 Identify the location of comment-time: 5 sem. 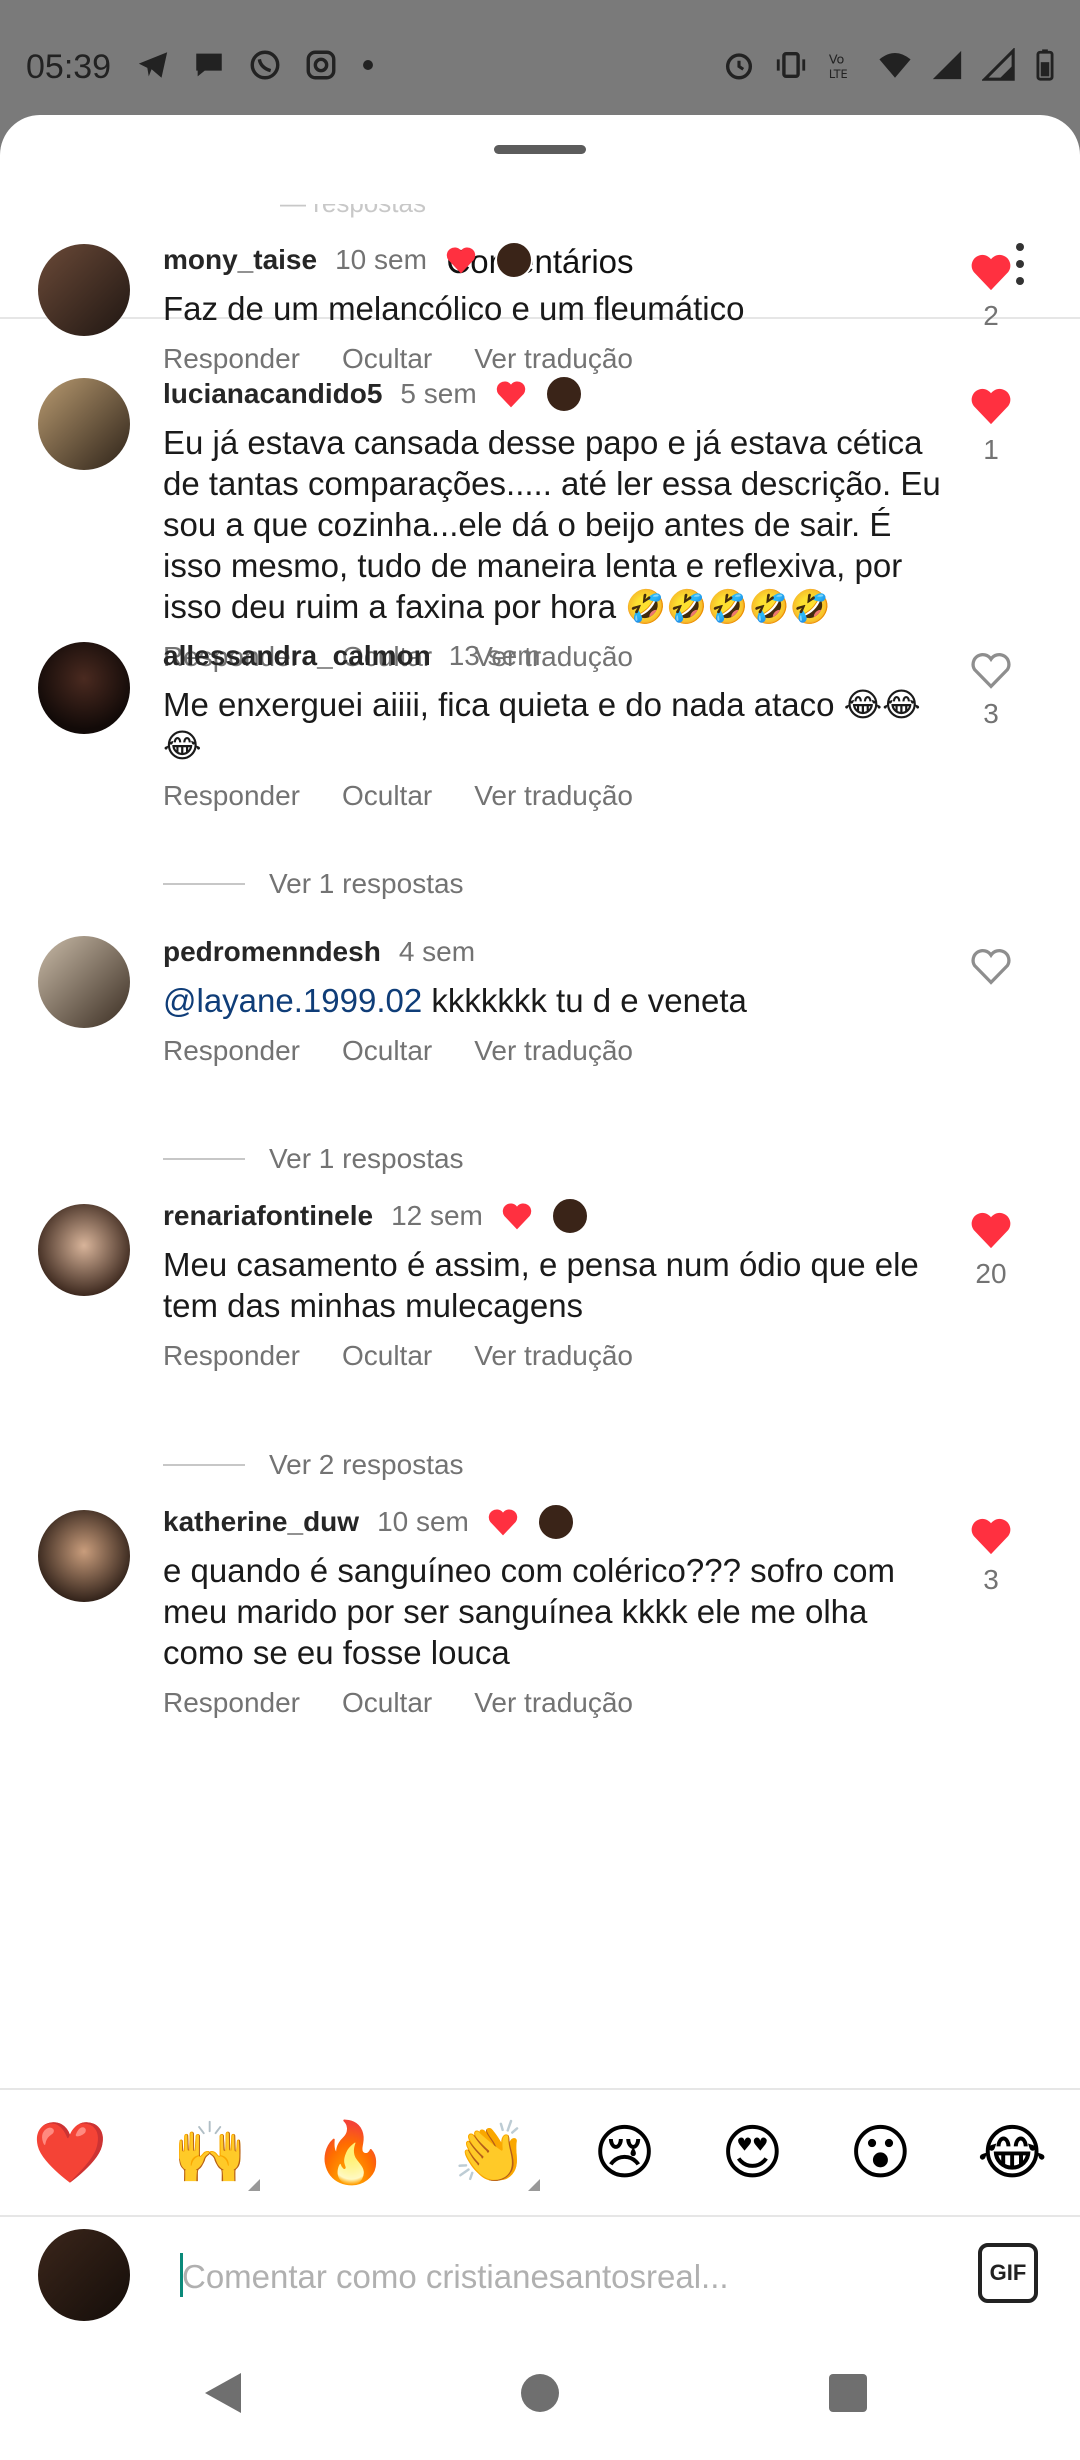
(438, 393).